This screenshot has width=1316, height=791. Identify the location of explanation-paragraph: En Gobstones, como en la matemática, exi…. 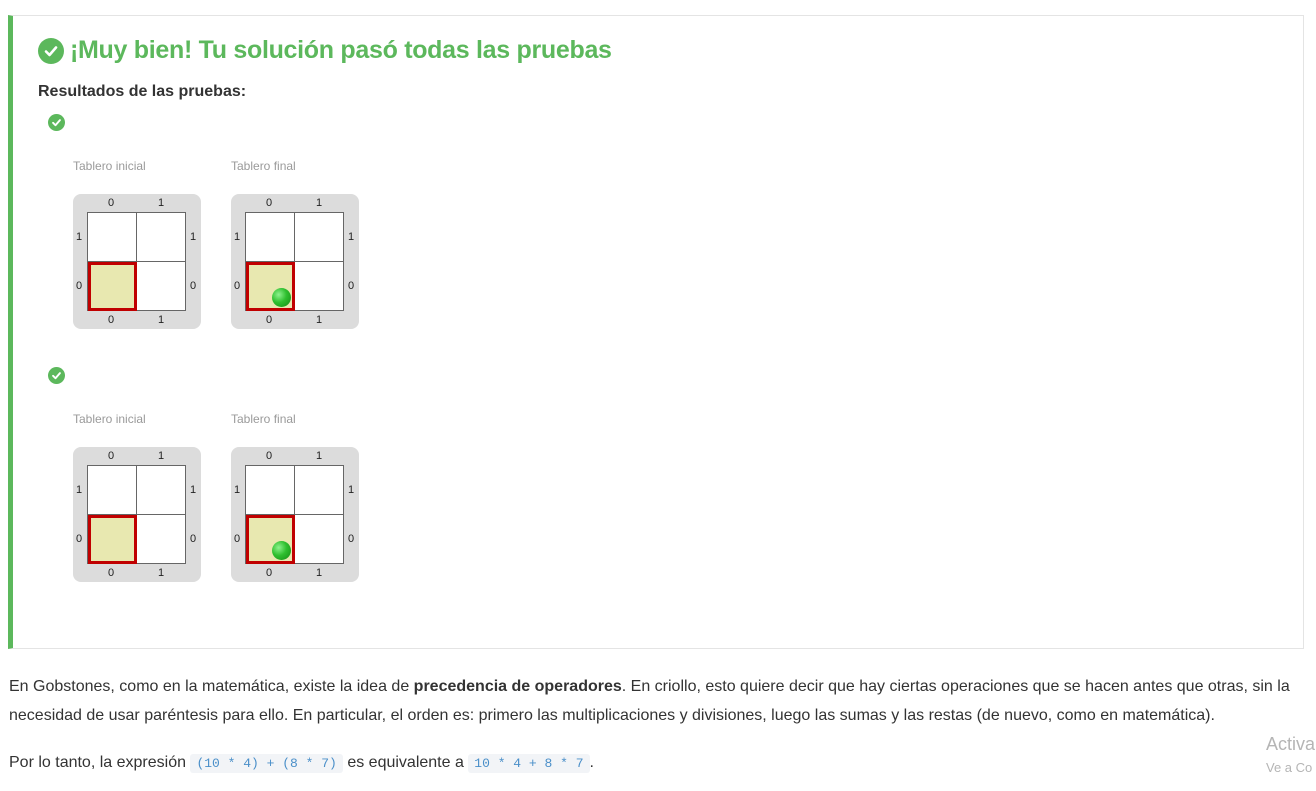
(659, 701).